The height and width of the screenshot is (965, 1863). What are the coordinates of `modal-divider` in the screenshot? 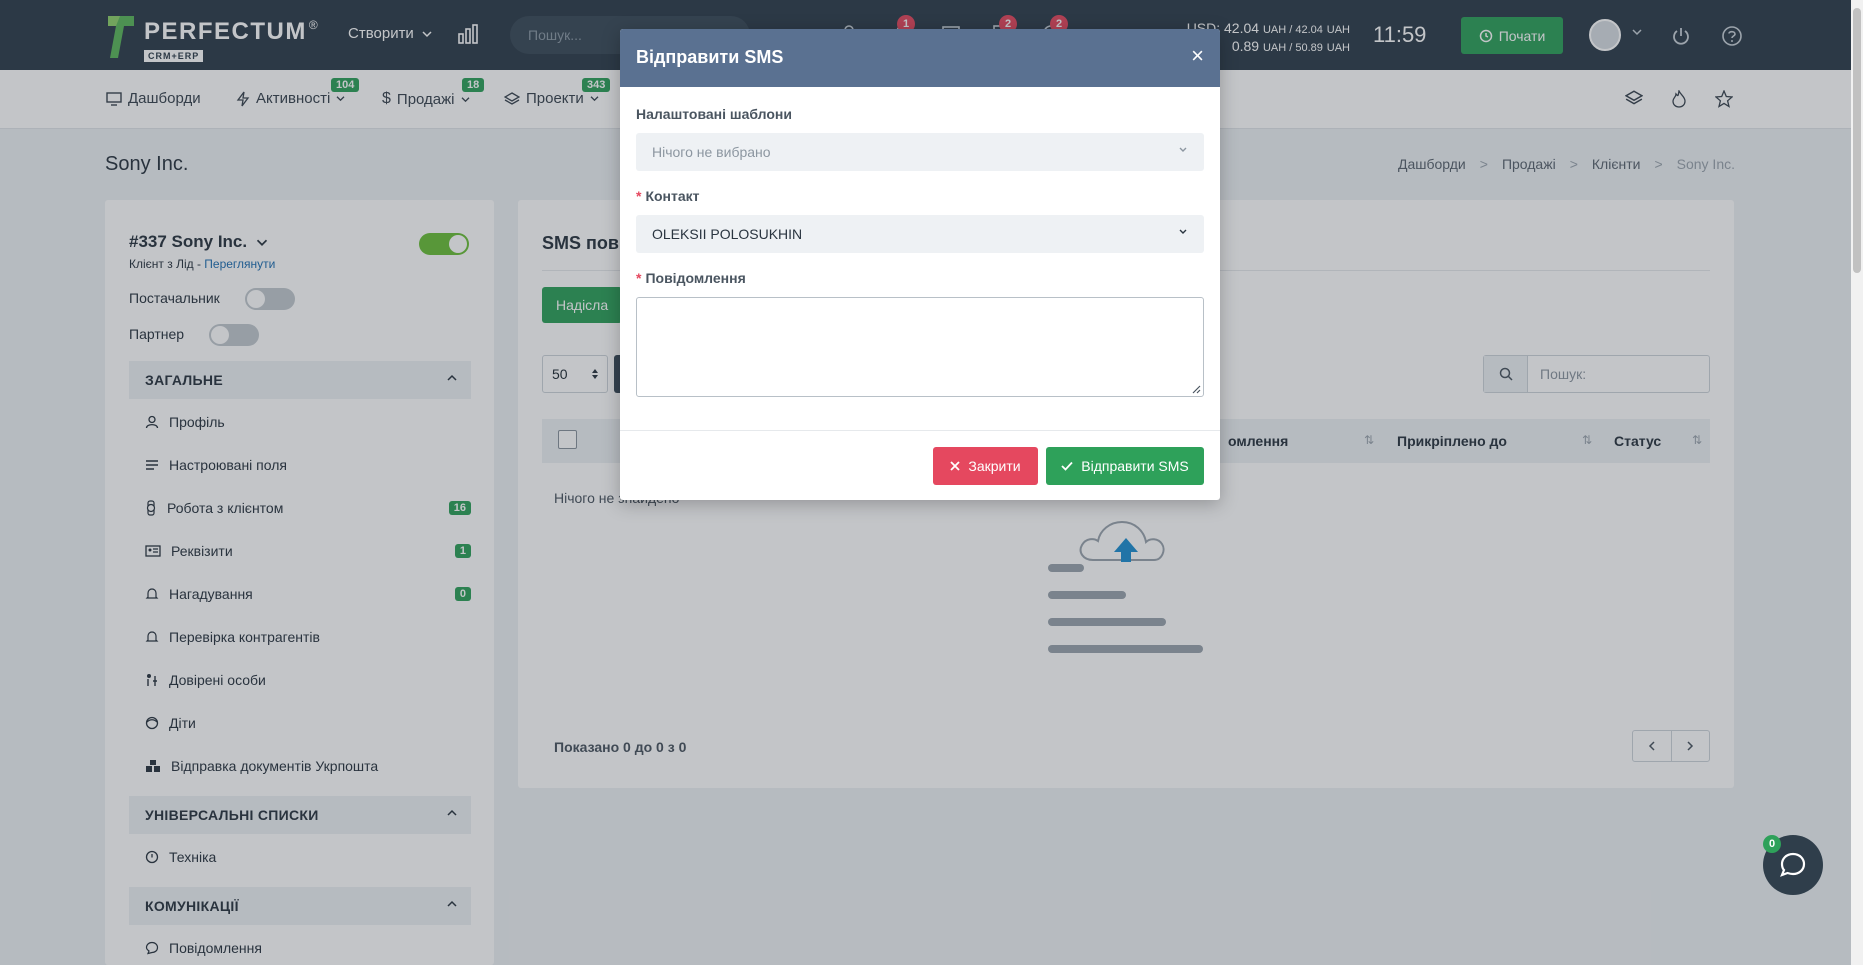 It's located at (920, 430).